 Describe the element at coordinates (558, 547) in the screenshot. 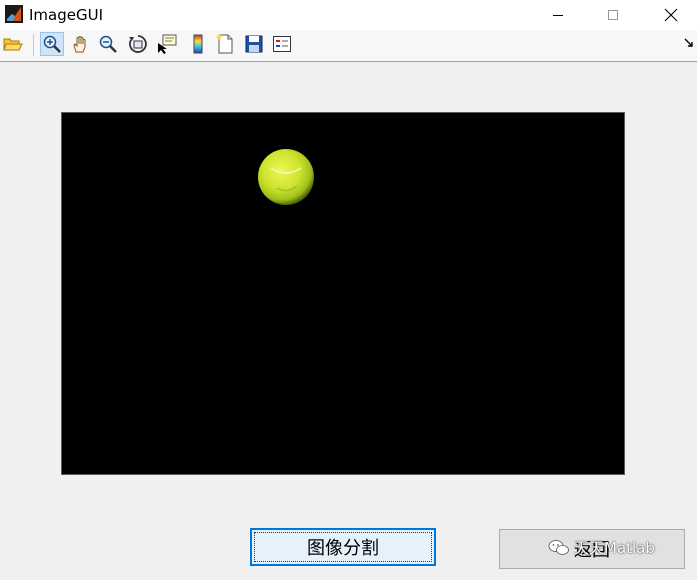

I see `wechat-icon` at that location.